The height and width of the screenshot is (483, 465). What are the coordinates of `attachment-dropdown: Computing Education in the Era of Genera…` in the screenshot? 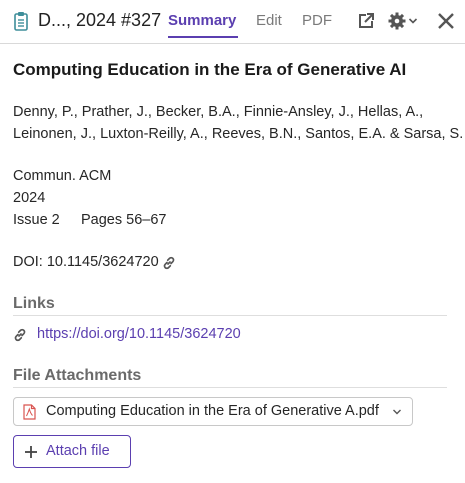 It's located at (213, 411).